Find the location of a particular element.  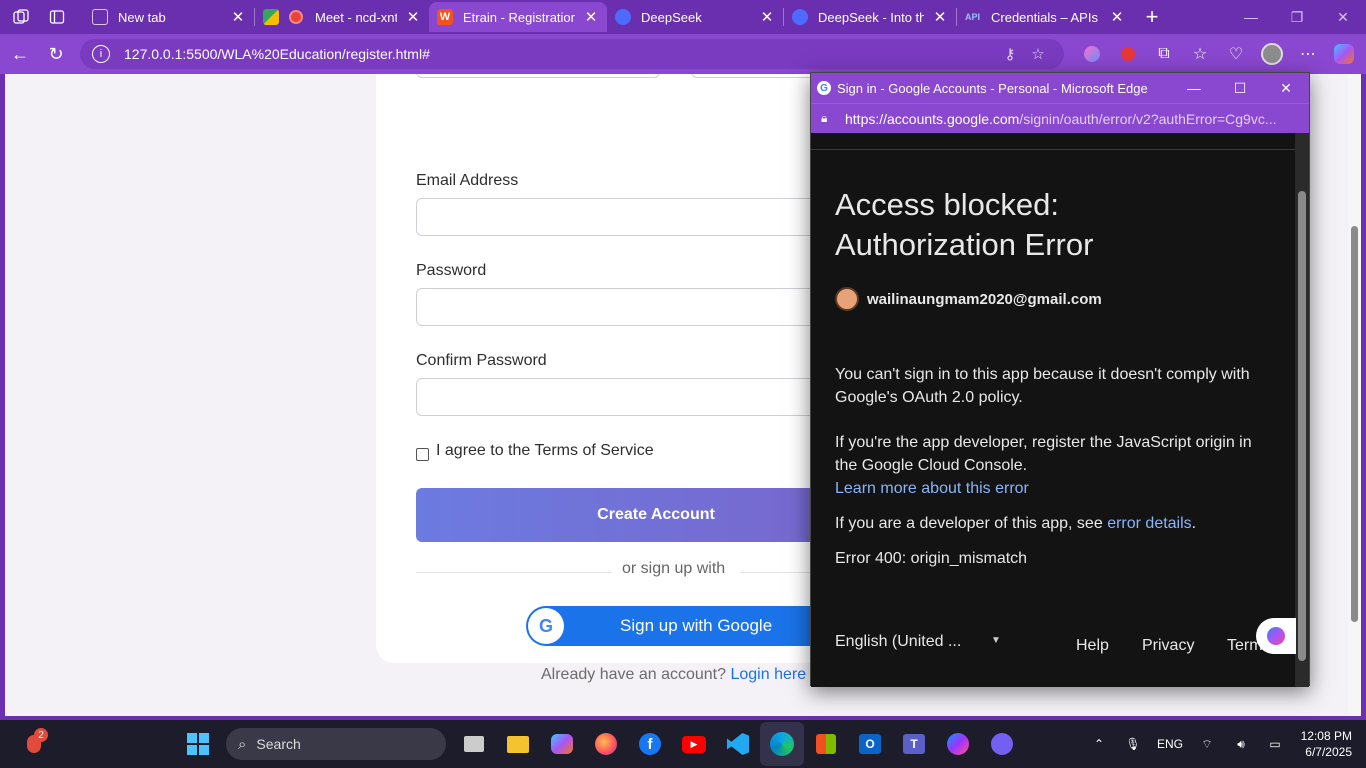

start-button is located at coordinates (198, 744).